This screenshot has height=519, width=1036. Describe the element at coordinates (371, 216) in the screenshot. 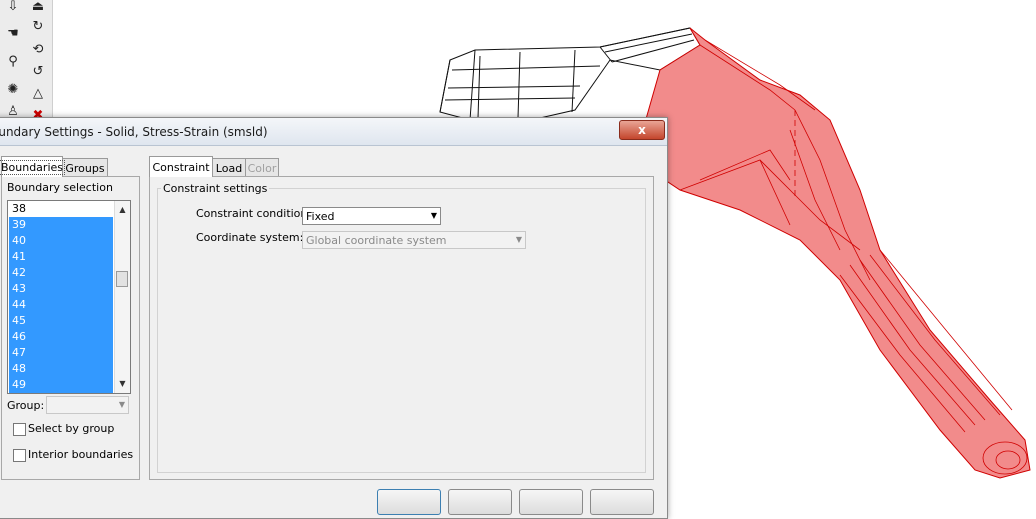

I see `constraint-condition-select: Fixed ▼` at that location.